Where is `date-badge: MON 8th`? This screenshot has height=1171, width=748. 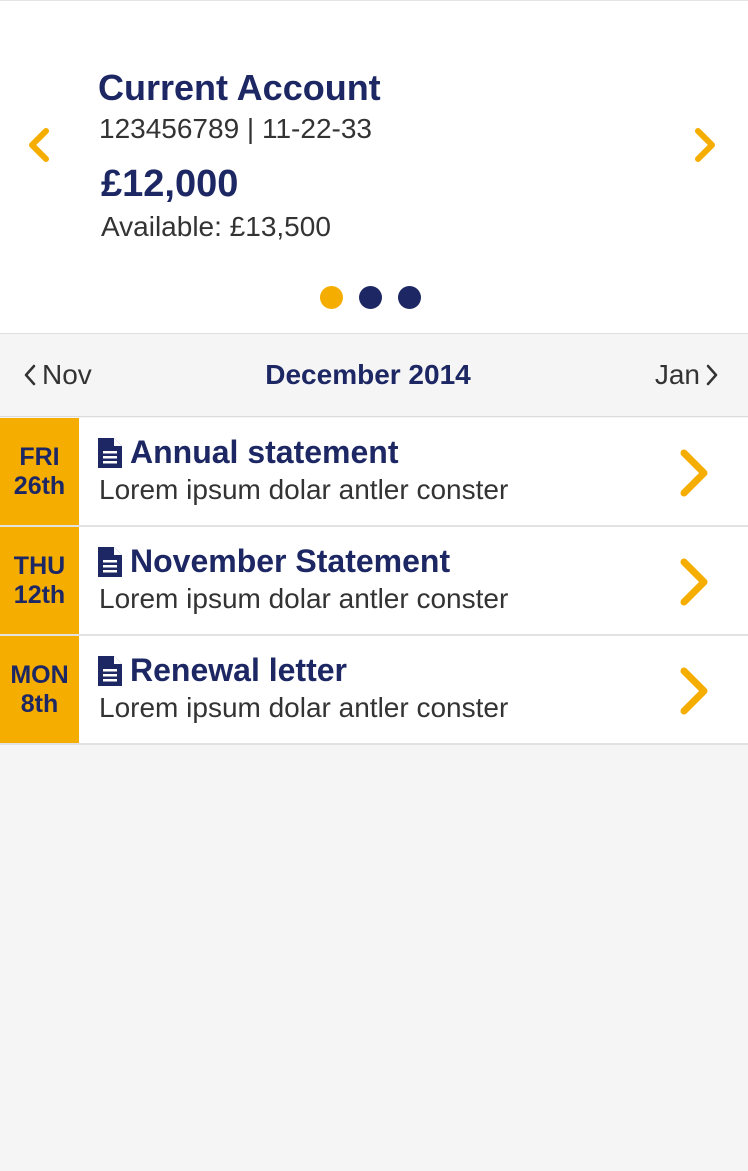
date-badge: MON 8th is located at coordinates (39, 689).